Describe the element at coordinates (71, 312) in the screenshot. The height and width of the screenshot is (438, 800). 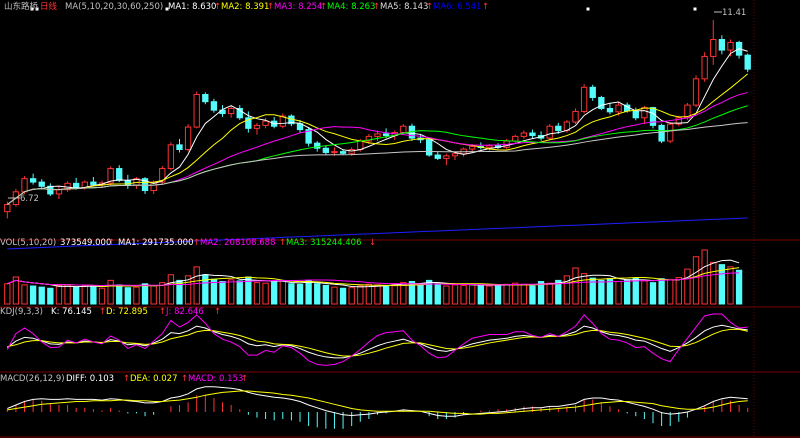
I see `indicator-value: K: 76.145` at that location.